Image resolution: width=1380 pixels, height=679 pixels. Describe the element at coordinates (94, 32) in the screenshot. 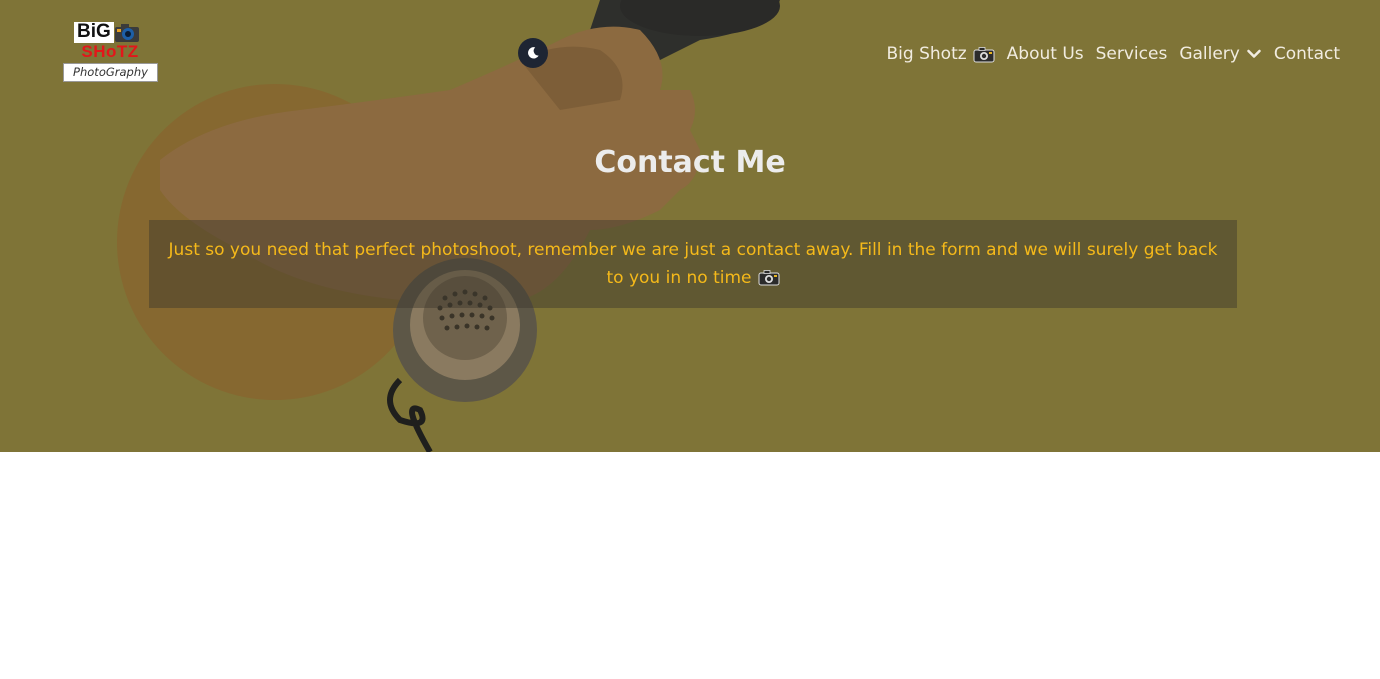

I see `logo-text-big: BiG` at that location.